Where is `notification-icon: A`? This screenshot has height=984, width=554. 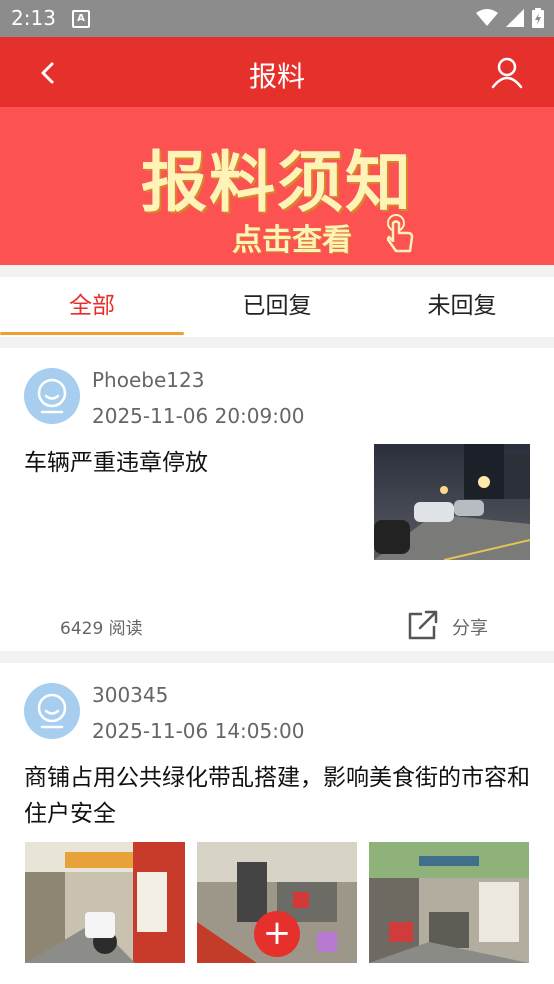 notification-icon: A is located at coordinates (81, 19).